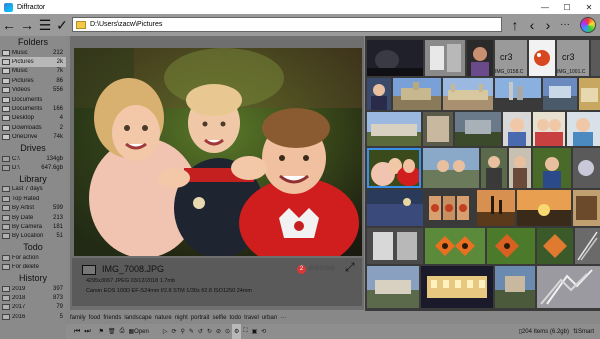 This screenshot has width=600, height=339. What do you see at coordinates (394, 168) in the screenshot?
I see `selected-thumbnail` at bounding box center [394, 168].